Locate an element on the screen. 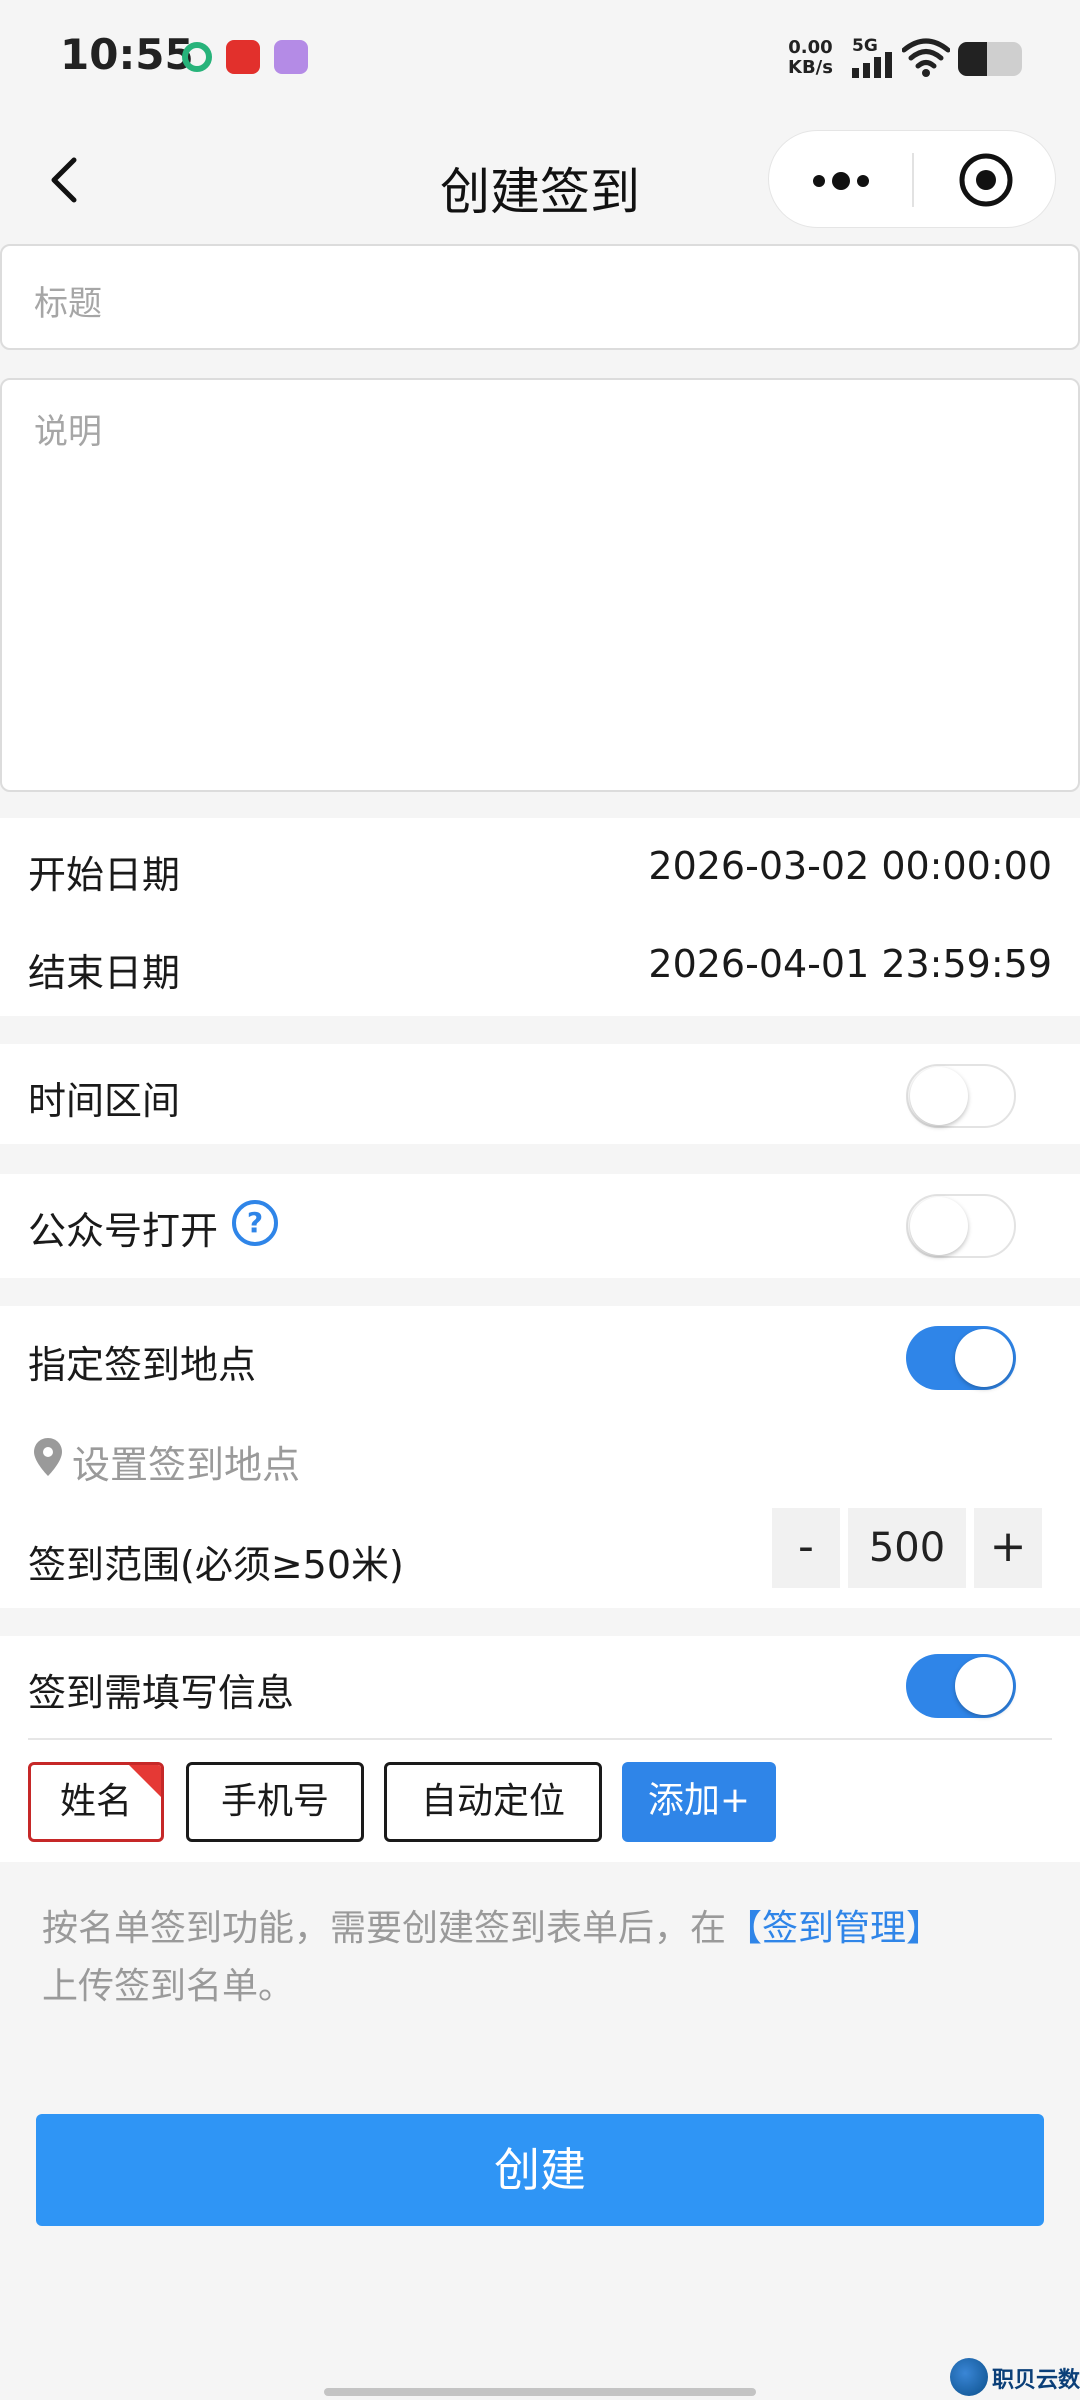  notice-text: 按名单签到功能，需要创建签到表单后，在【签到管理】 上传签到名单。 is located at coordinates (542, 1958).